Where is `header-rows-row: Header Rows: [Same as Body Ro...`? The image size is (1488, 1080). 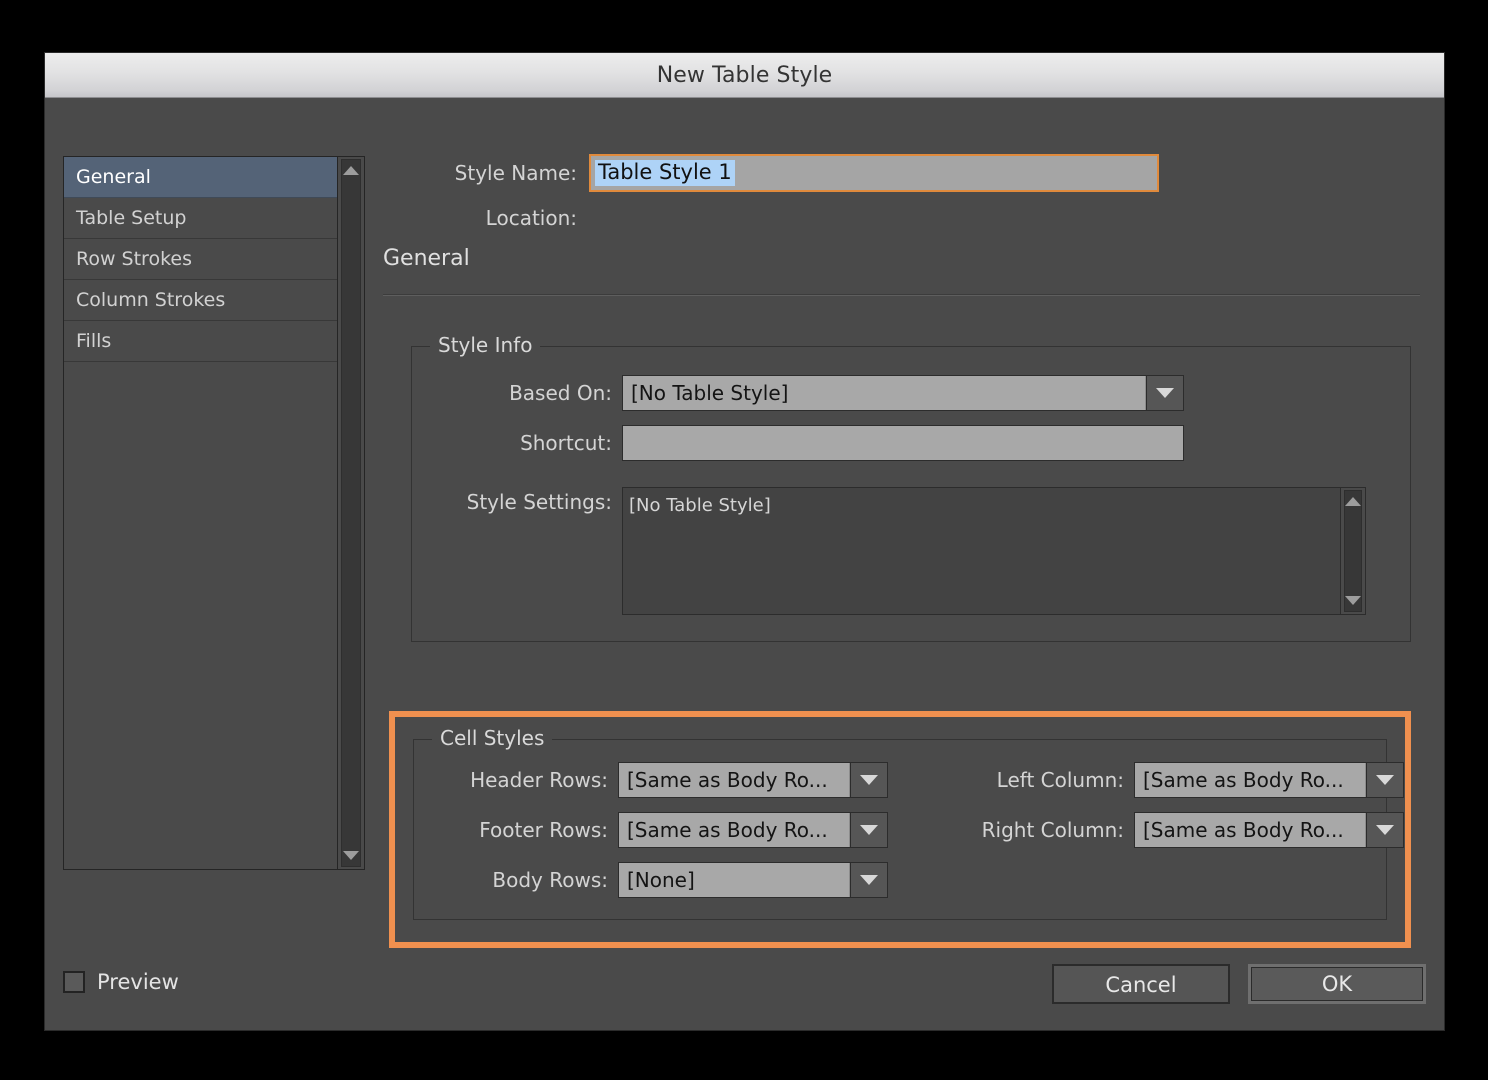
header-rows-row: Header Rows: [Same as Body Ro... is located at coordinates (658, 780).